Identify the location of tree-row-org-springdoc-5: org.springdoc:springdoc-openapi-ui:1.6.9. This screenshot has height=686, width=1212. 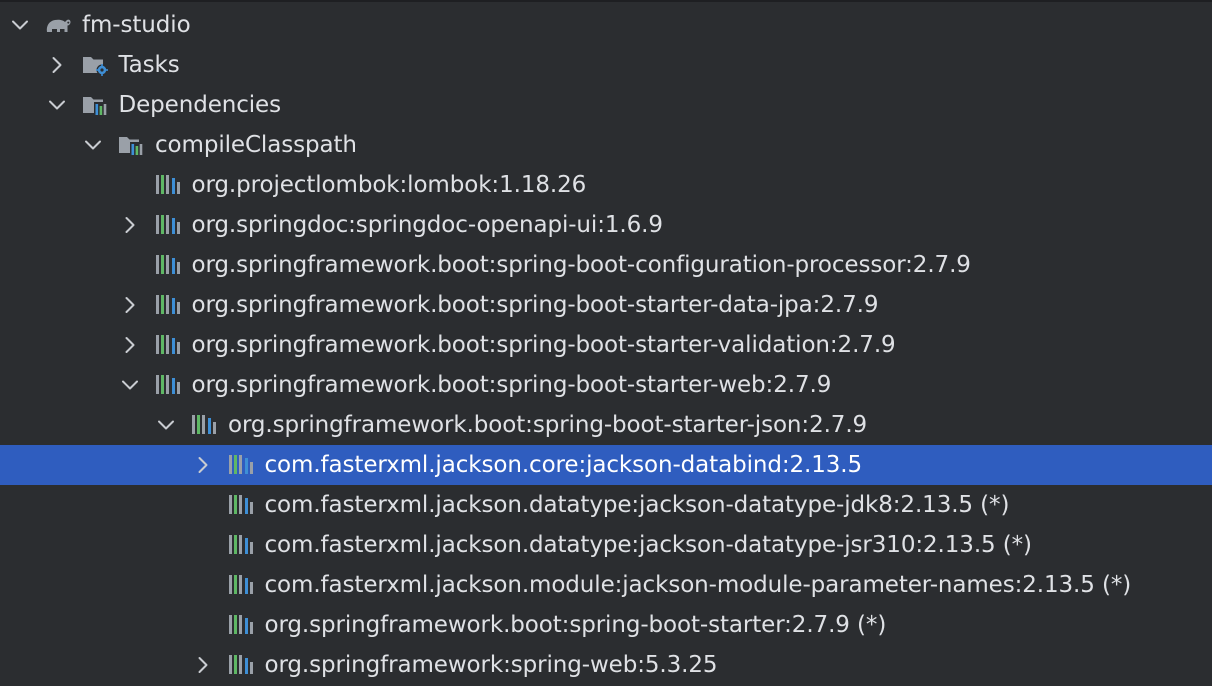
(606, 225).